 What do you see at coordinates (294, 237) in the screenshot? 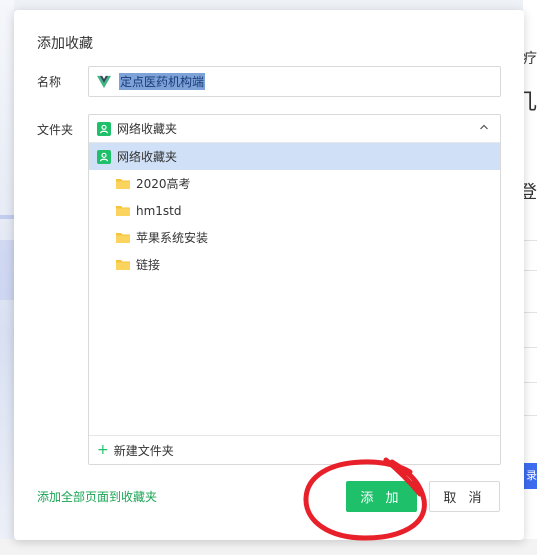
I see `tree-item: 苹果系统安装` at bounding box center [294, 237].